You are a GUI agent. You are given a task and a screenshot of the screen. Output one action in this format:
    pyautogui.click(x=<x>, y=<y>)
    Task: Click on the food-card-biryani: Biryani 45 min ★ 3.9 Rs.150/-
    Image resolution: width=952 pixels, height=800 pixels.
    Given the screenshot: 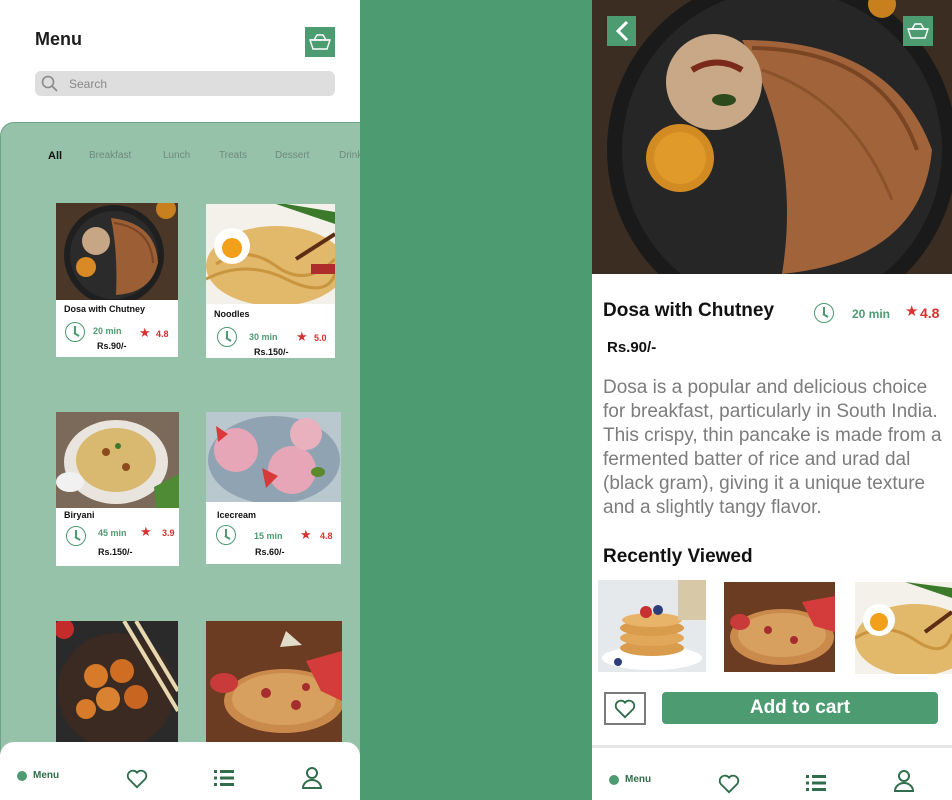 What is the action you would take?
    pyautogui.click(x=117, y=489)
    